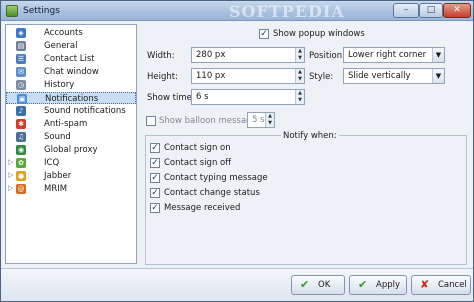 This screenshot has height=302, width=474. What do you see at coordinates (21, 46) in the screenshot?
I see `general-icon: ▤` at bounding box center [21, 46].